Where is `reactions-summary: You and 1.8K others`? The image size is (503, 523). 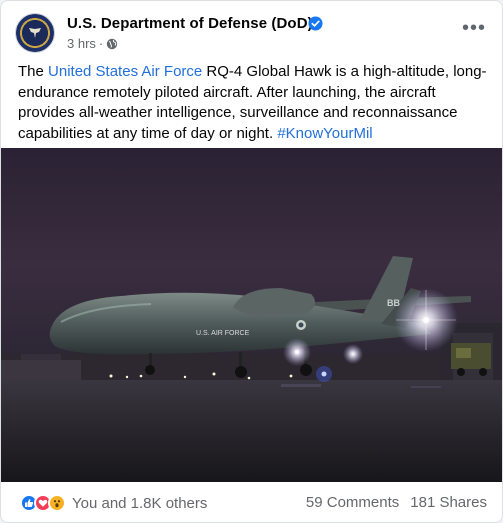 reactions-summary: You and 1.8K others is located at coordinates (113, 503).